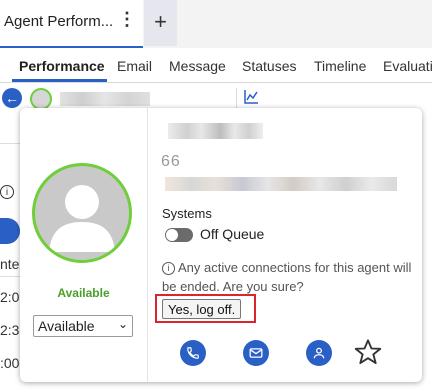  Describe the element at coordinates (62, 66) in the screenshot. I see `tab-performance: Performance` at that location.